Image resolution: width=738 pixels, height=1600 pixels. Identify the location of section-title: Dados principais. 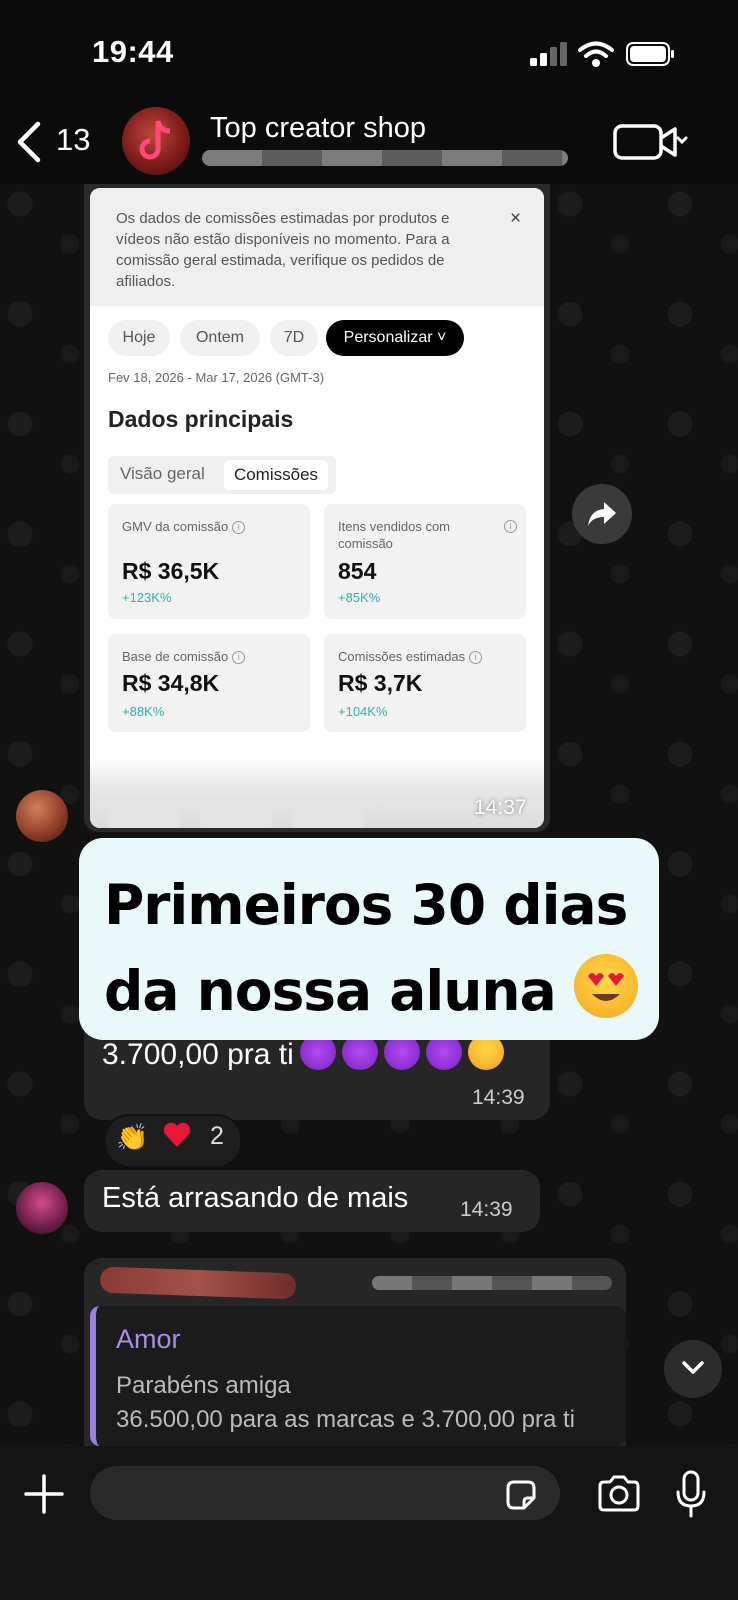
(201, 419).